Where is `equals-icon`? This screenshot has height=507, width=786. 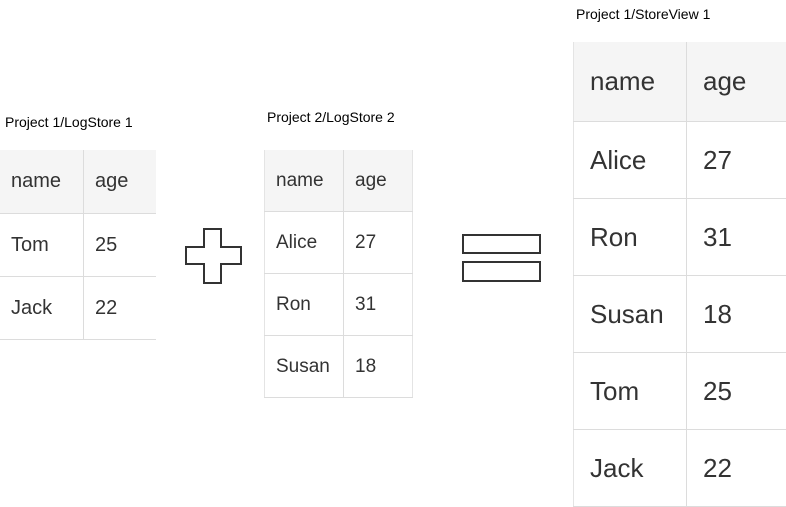 equals-icon is located at coordinates (501, 258).